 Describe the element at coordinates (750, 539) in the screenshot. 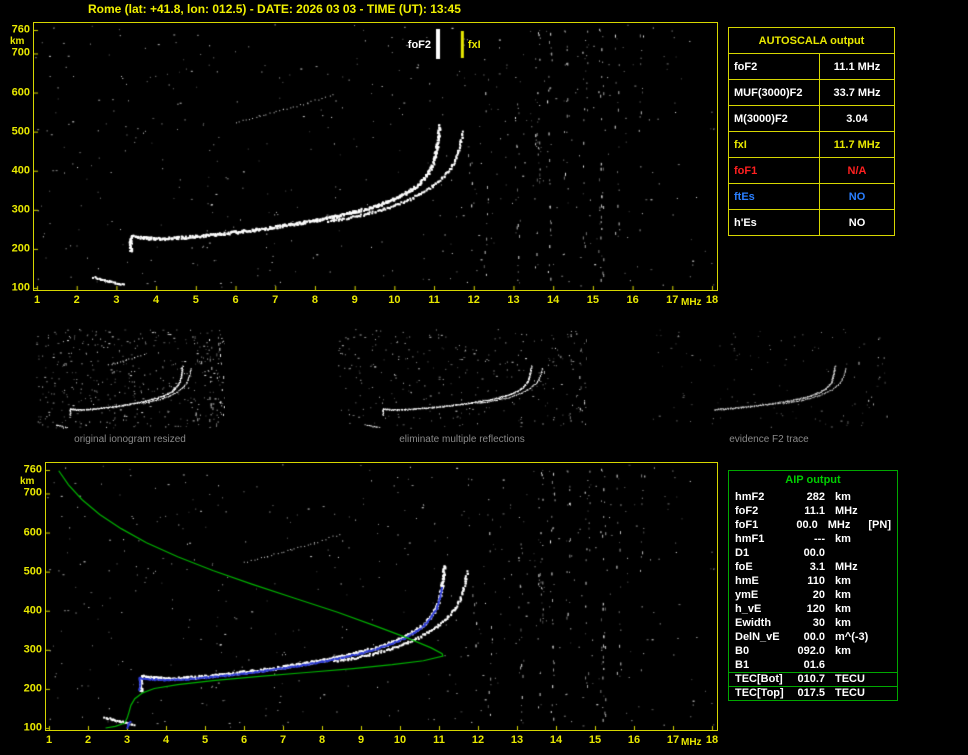

I see `aip-param-label: hmF1` at that location.